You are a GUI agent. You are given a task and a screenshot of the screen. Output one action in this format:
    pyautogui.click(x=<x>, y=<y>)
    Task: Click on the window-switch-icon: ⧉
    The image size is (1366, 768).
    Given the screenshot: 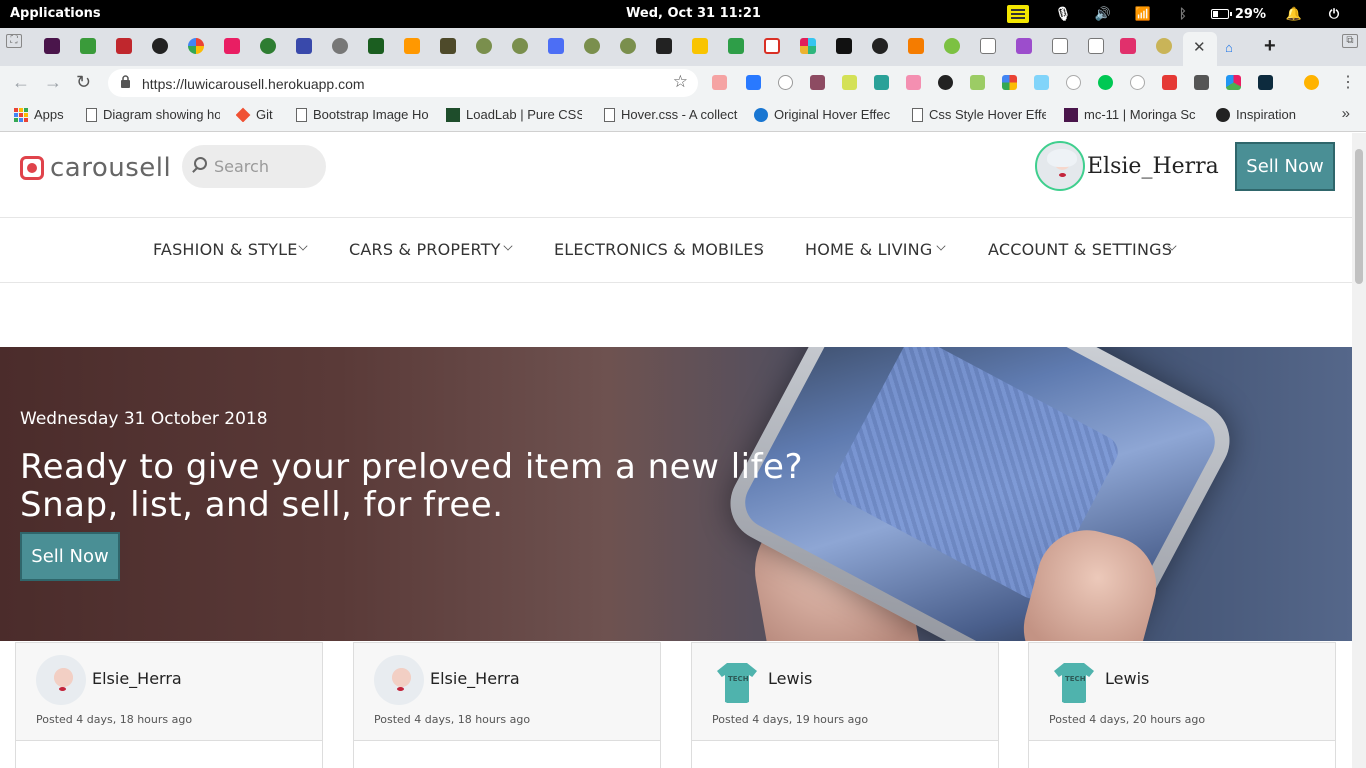 What is the action you would take?
    pyautogui.click(x=1350, y=41)
    